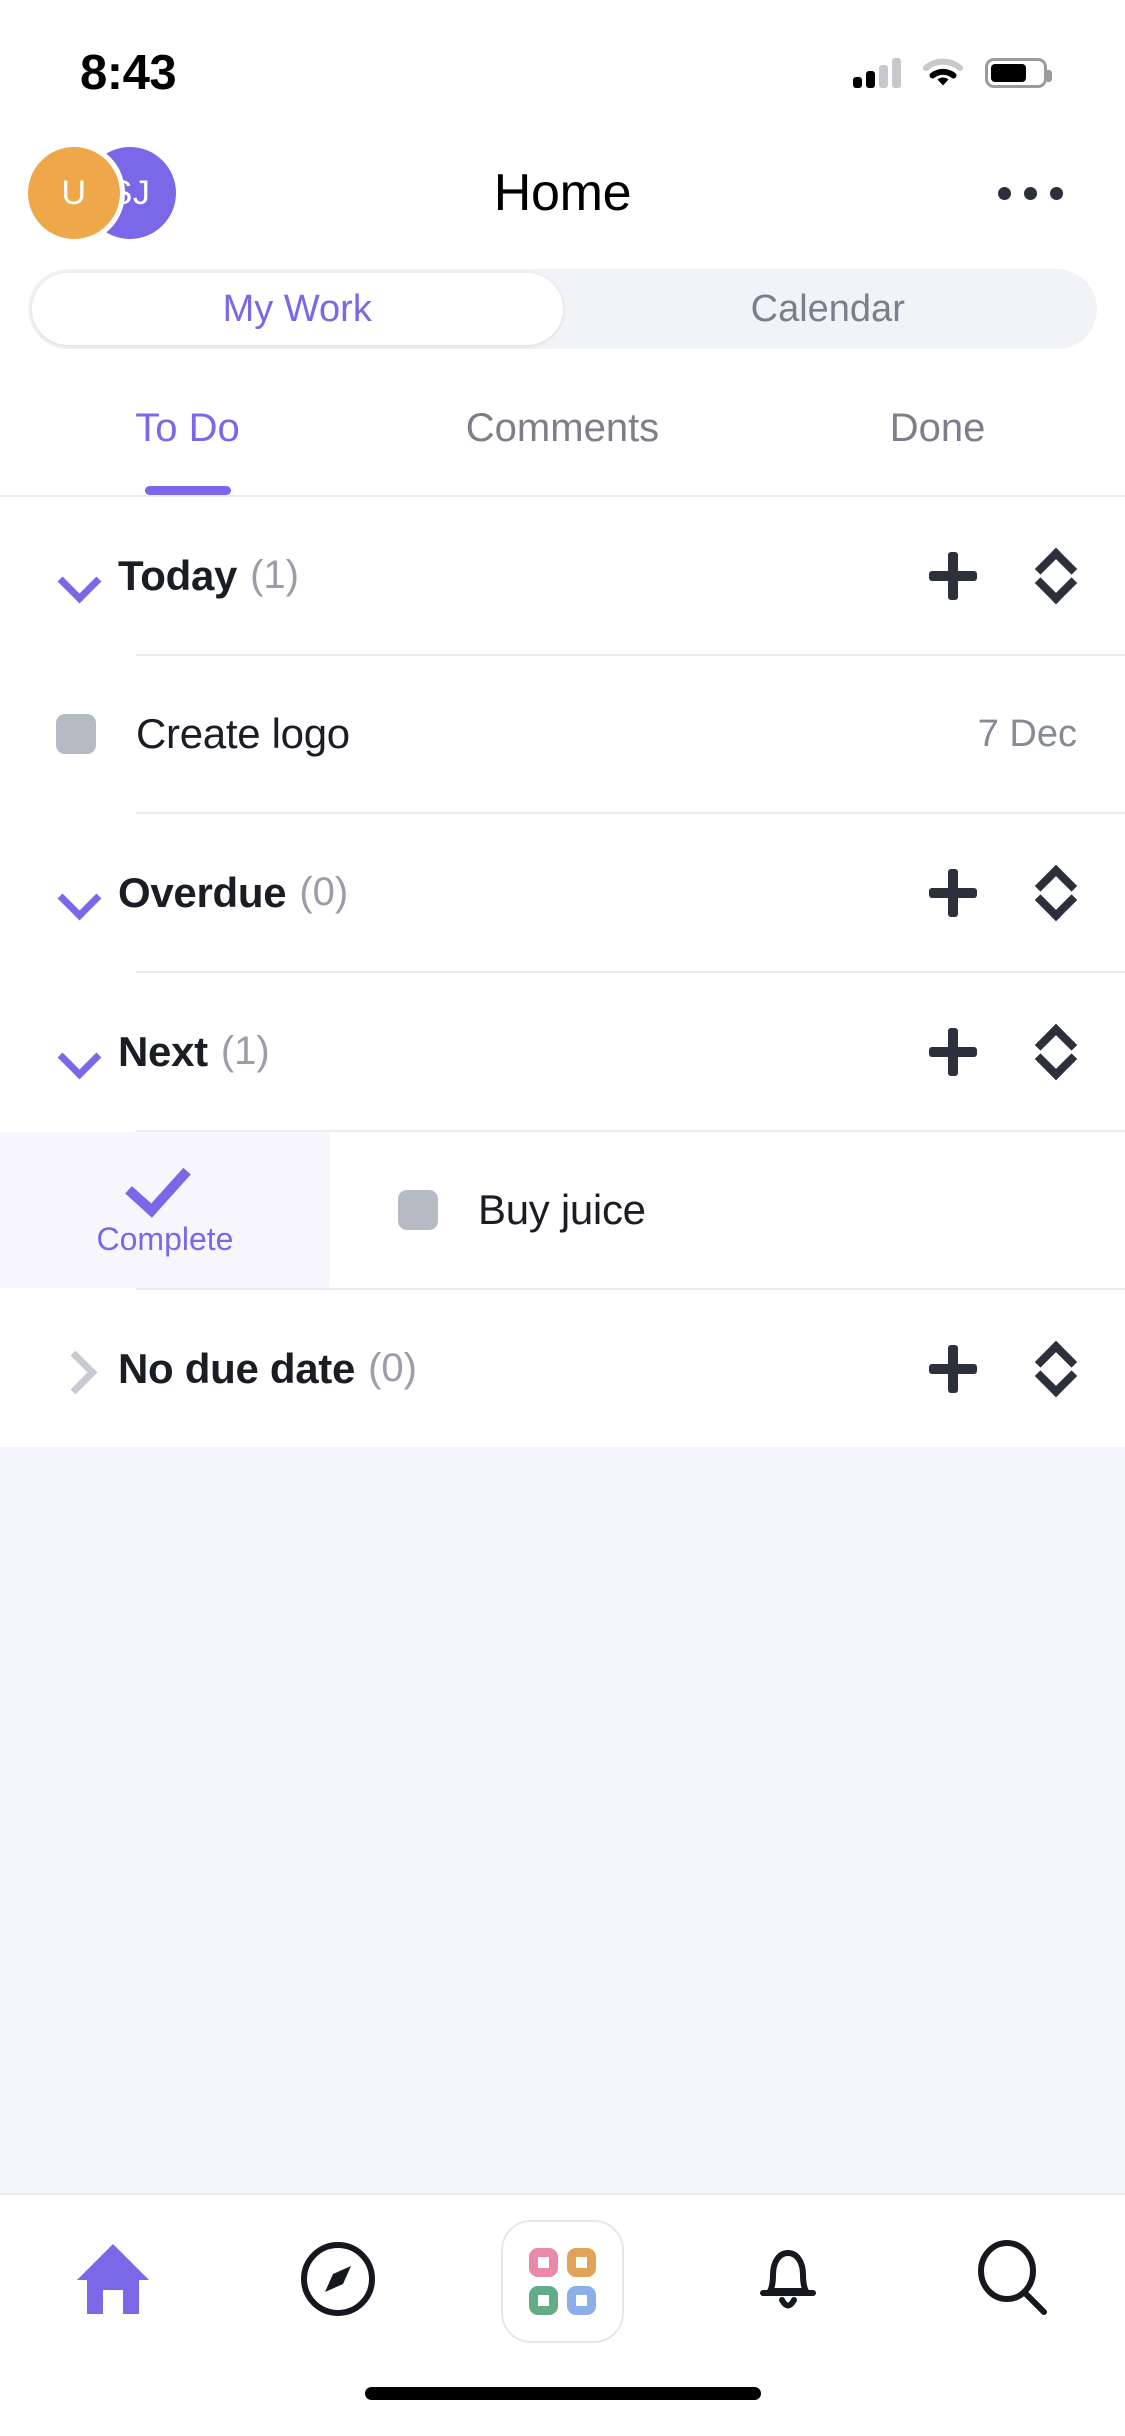 Image resolution: width=1125 pixels, height=2436 pixels. Describe the element at coordinates (543, 2262) in the screenshot. I see `apps-grid-cell-pink` at that location.